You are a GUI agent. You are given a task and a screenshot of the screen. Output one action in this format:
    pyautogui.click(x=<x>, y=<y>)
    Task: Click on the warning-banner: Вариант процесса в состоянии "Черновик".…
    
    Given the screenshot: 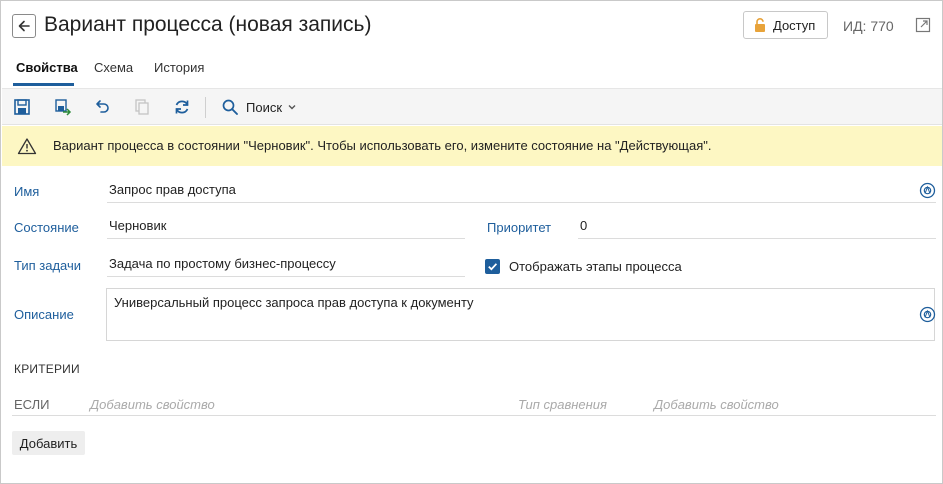 What is the action you would take?
    pyautogui.click(x=472, y=146)
    